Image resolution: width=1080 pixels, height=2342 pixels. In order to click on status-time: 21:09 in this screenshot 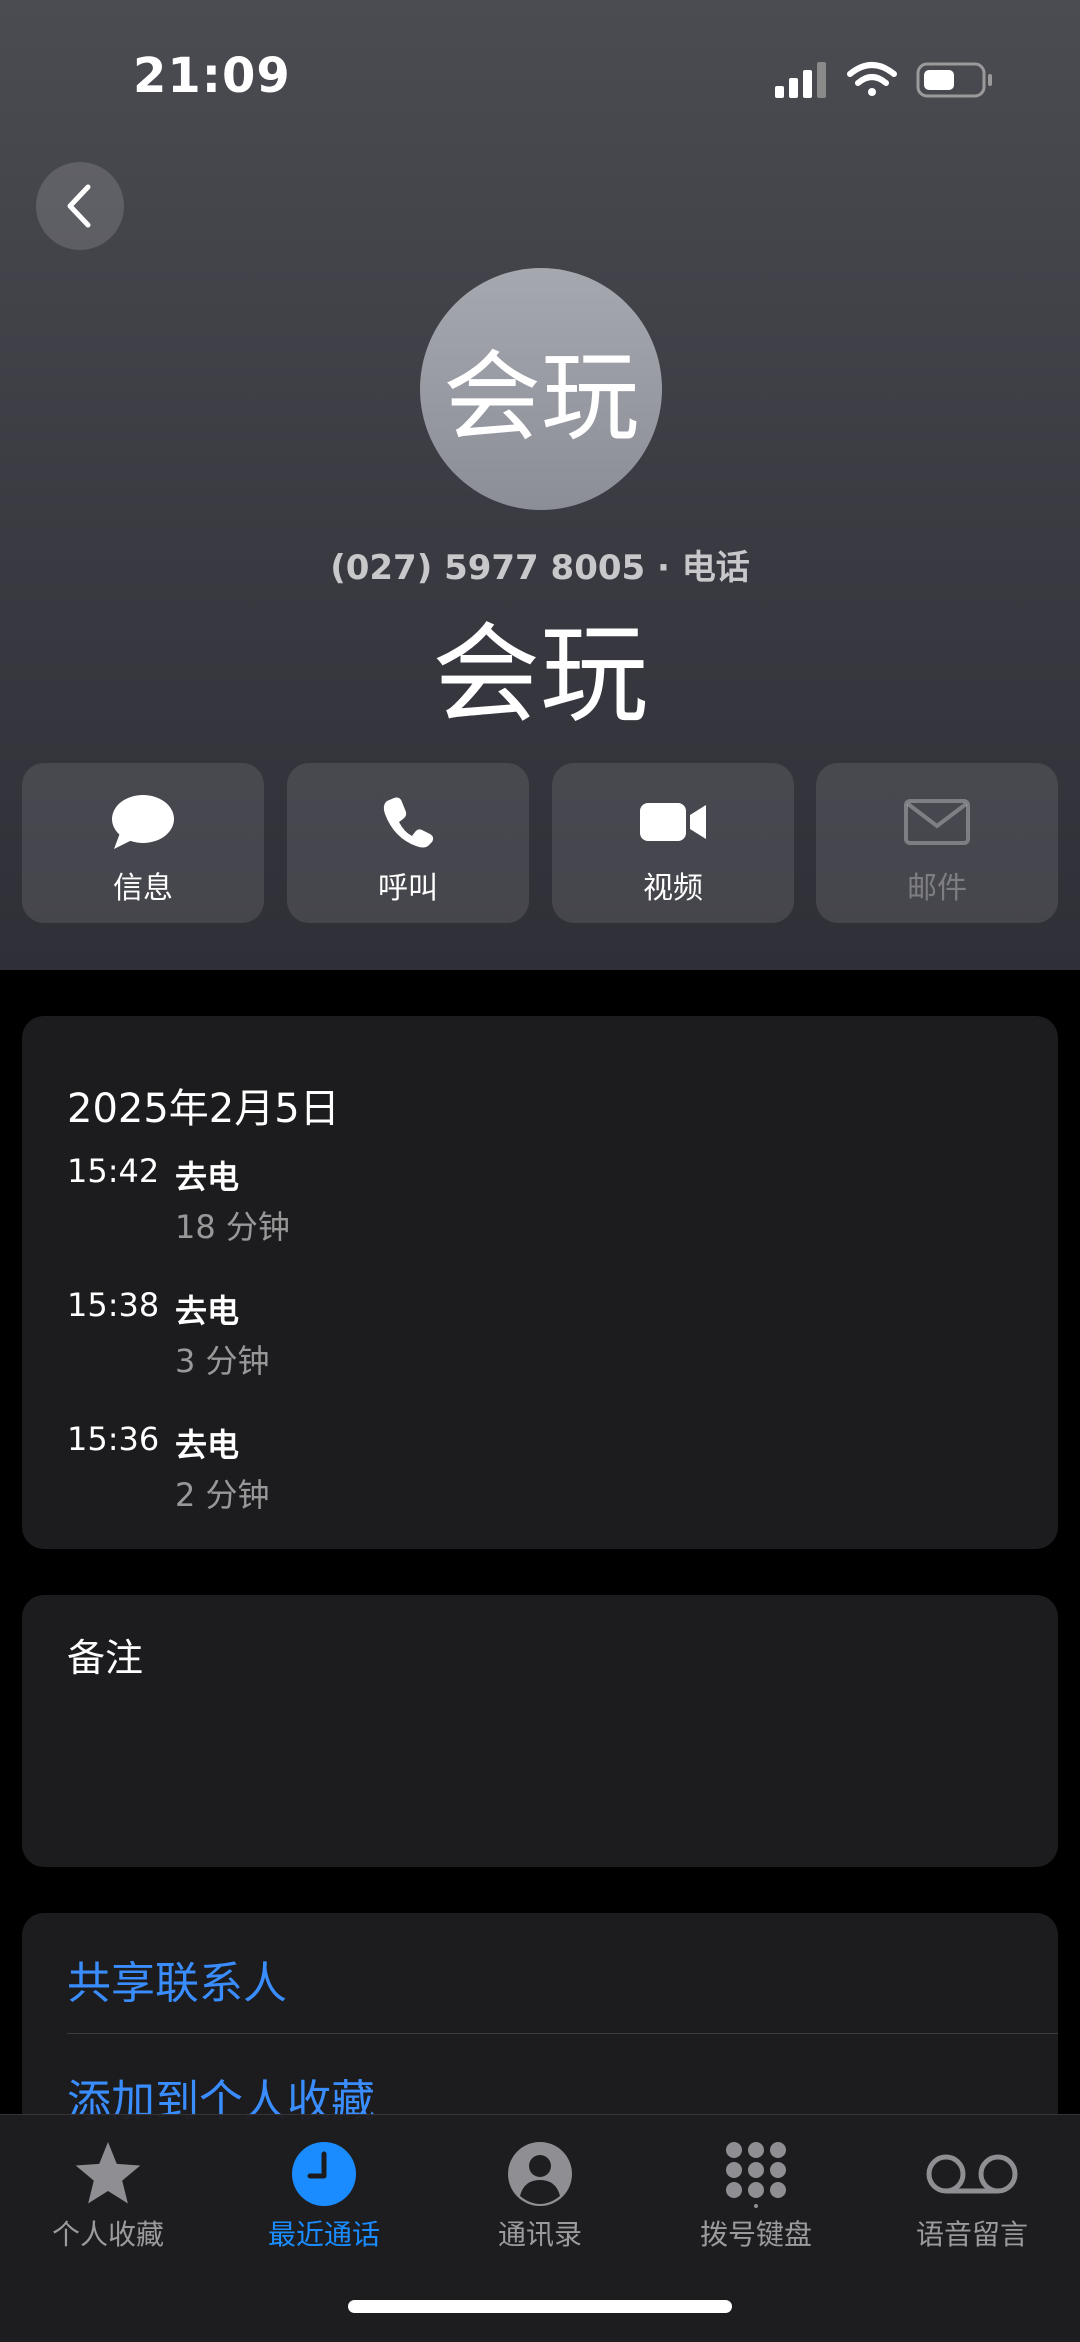, I will do `click(212, 76)`.